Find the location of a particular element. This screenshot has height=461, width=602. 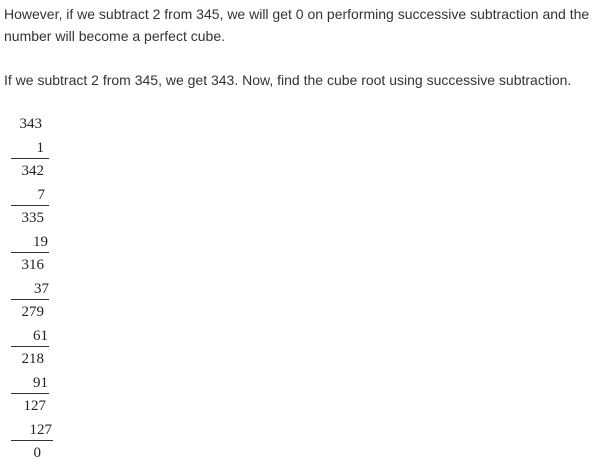

subtrahend-value: 19 is located at coordinates (40, 241).